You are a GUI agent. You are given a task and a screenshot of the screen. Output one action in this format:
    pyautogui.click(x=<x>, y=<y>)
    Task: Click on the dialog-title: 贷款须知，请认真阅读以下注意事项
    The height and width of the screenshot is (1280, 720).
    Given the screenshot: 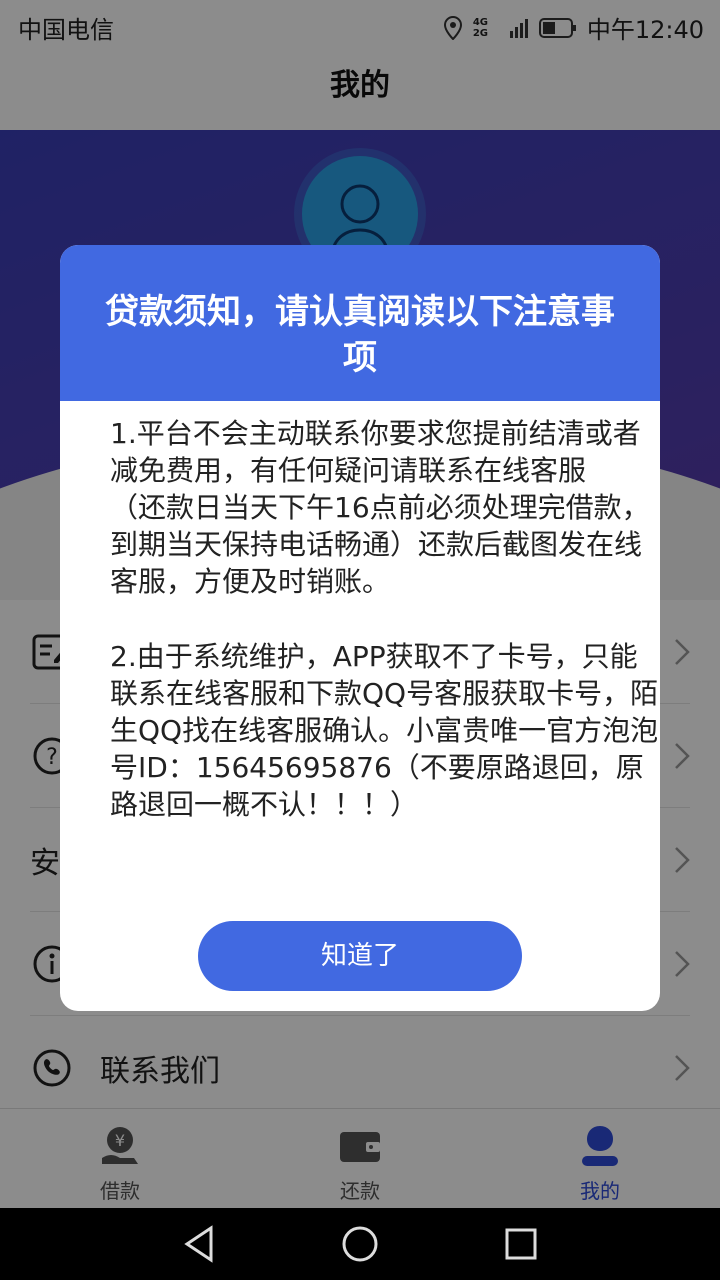 What is the action you would take?
    pyautogui.click(x=360, y=323)
    